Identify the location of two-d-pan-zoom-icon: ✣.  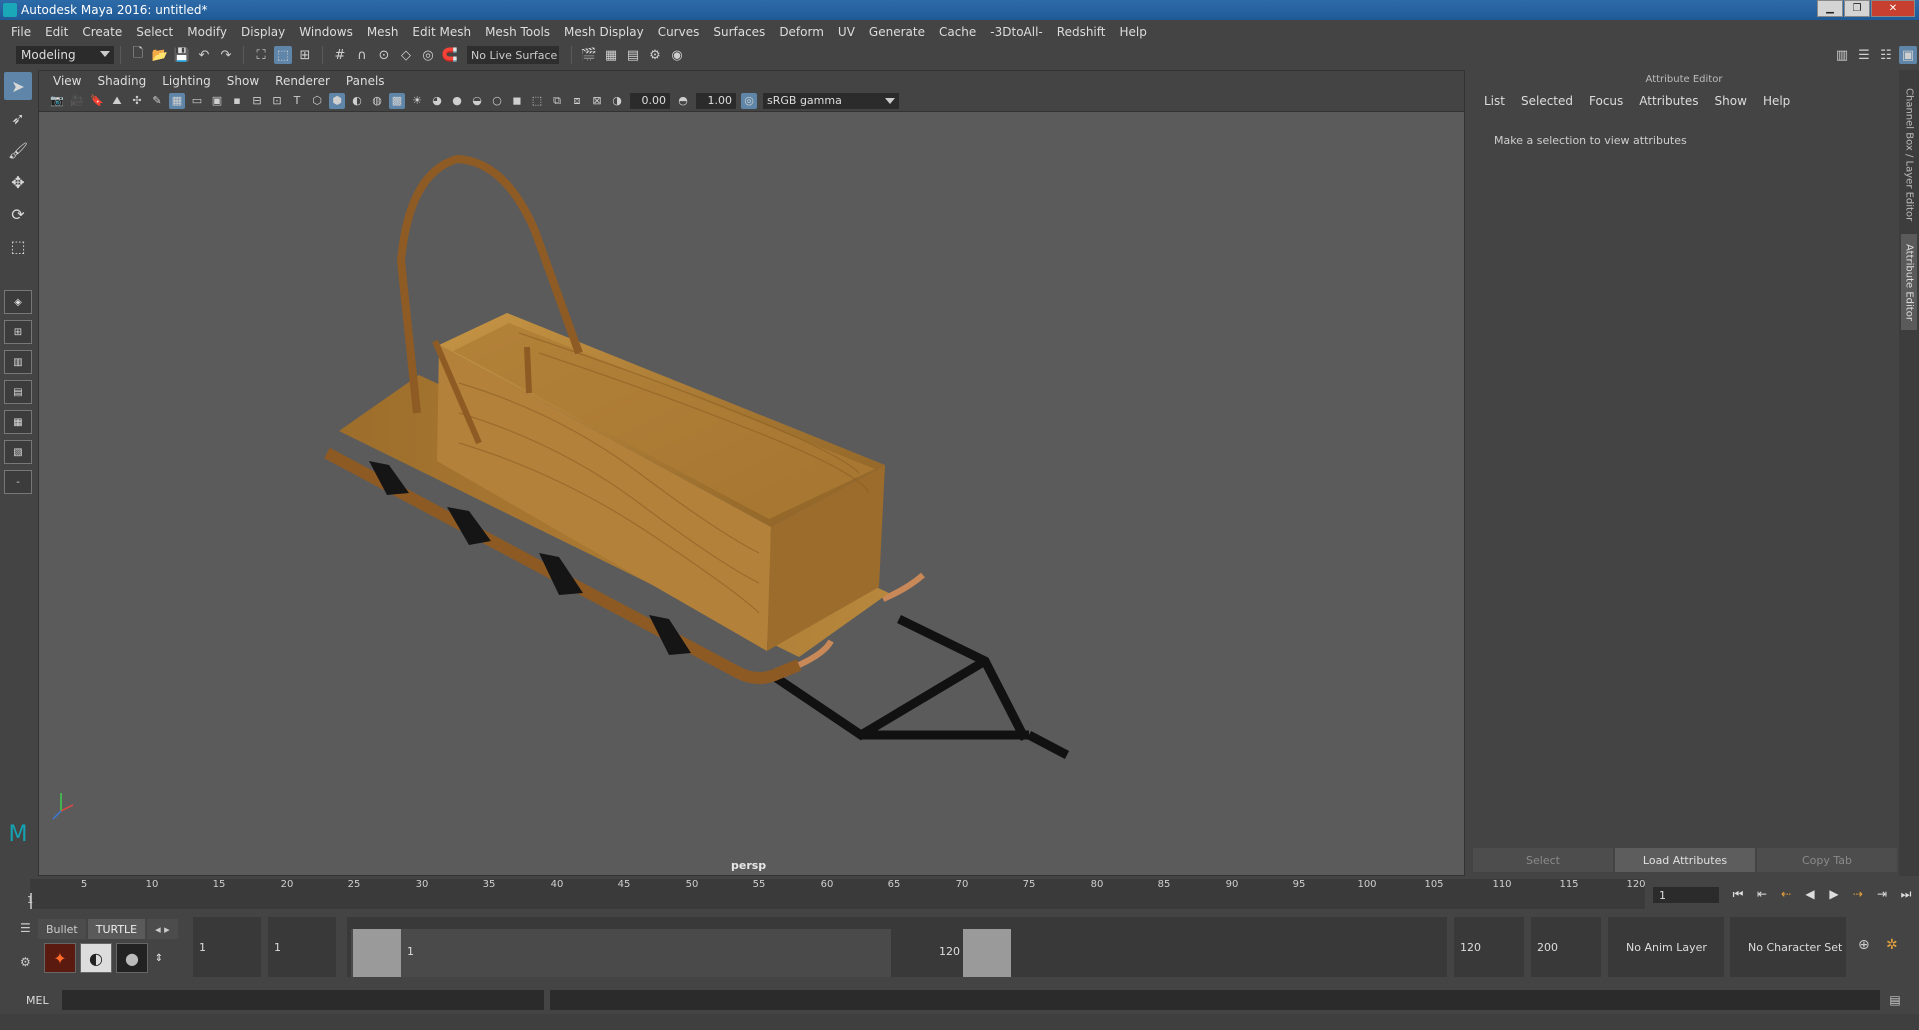
(137, 101).